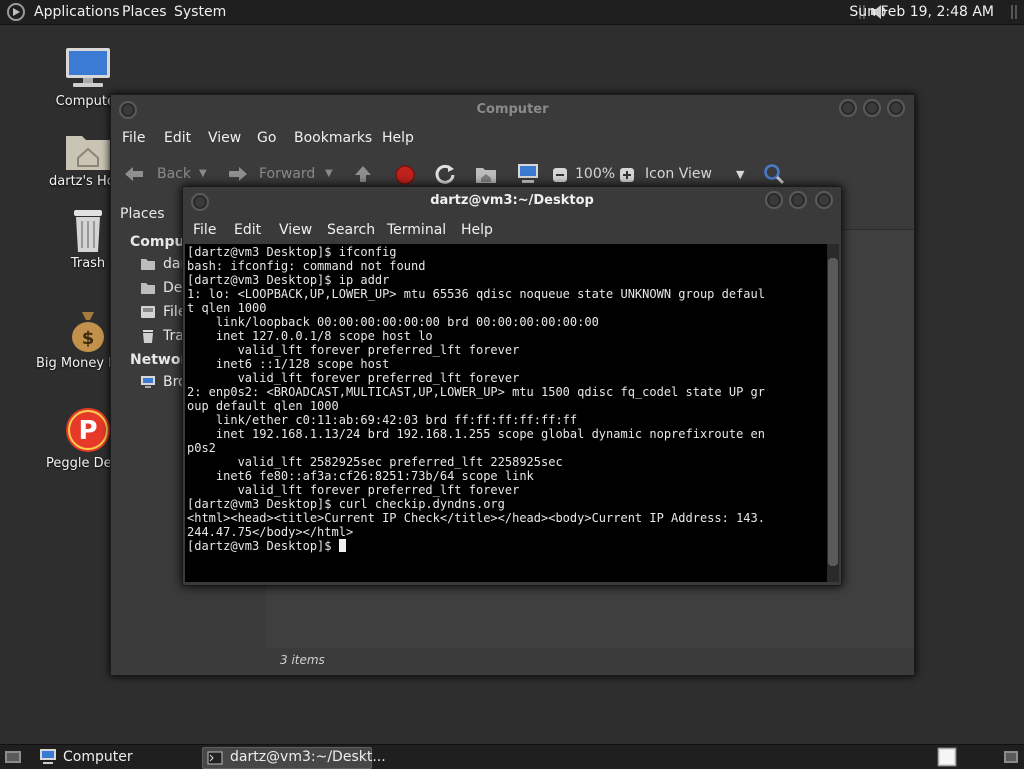  What do you see at coordinates (486, 174) in the screenshot?
I see `home-icon` at bounding box center [486, 174].